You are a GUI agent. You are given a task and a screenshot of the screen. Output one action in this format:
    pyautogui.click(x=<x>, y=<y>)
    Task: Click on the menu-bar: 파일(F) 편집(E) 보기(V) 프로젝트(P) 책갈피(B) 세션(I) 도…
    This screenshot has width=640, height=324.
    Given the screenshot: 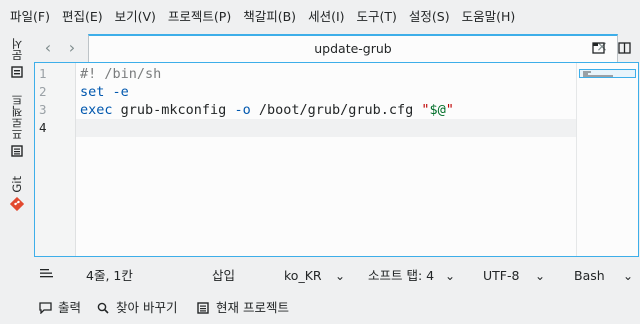 What is the action you would take?
    pyautogui.click(x=320, y=17)
    